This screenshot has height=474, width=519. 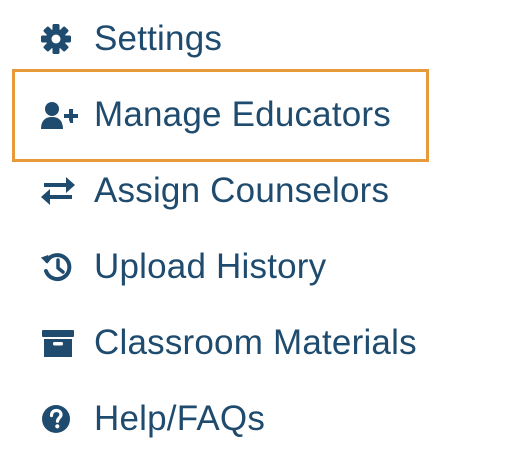 What do you see at coordinates (60, 39) in the screenshot?
I see `gear-icon` at bounding box center [60, 39].